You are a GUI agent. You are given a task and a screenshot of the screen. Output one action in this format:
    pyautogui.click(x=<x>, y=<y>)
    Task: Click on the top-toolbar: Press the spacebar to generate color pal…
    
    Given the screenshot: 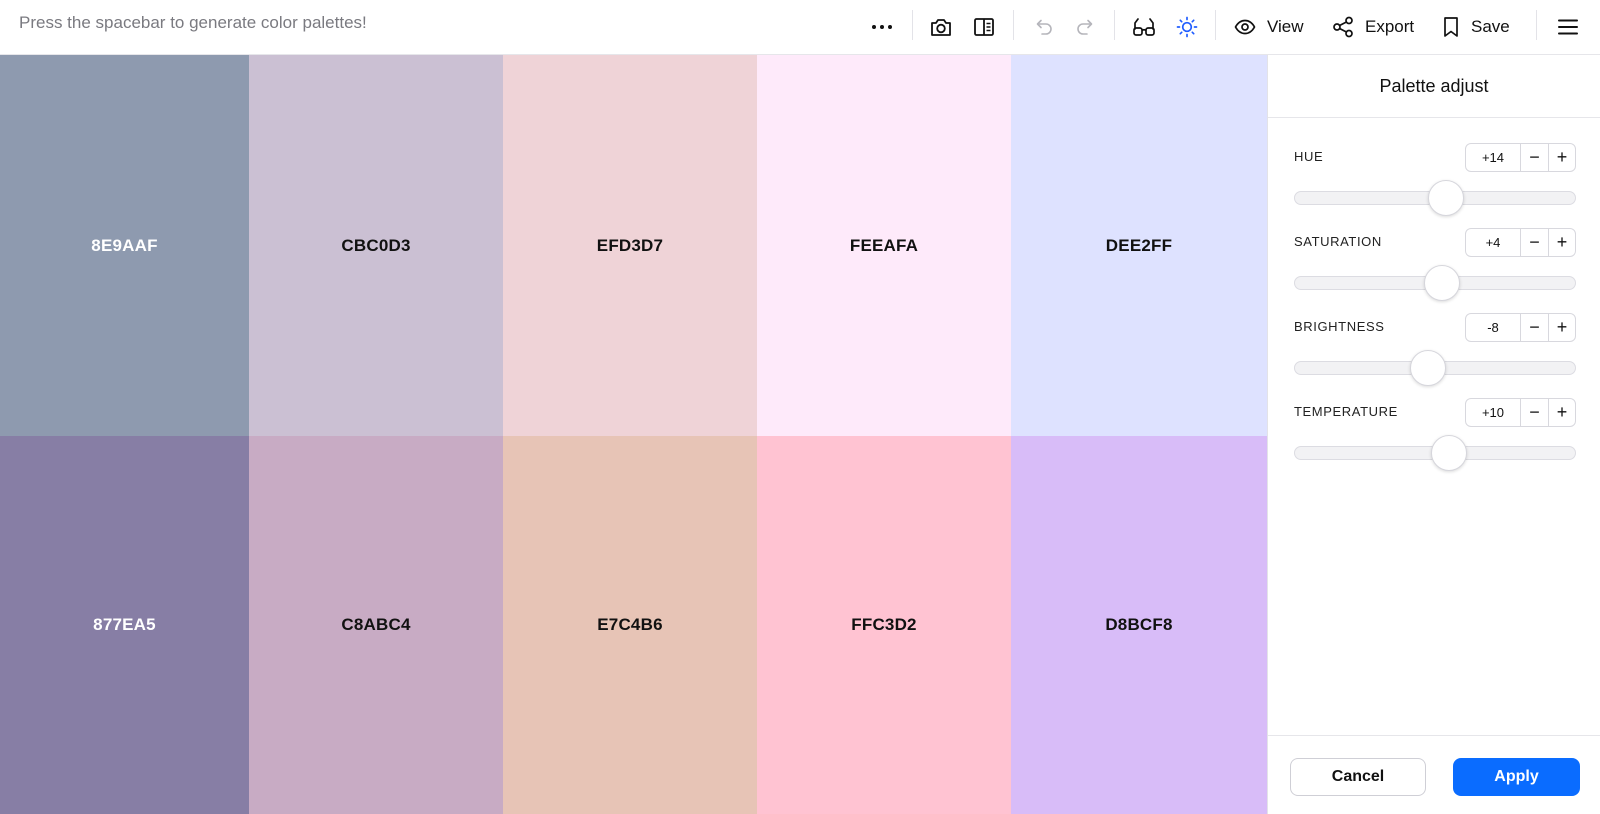 What is the action you would take?
    pyautogui.click(x=800, y=27)
    